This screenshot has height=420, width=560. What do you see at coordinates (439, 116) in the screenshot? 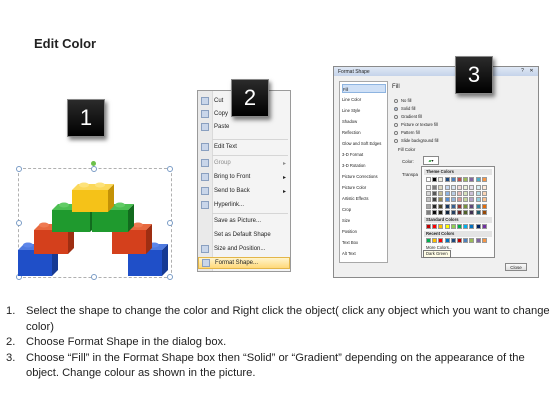
I see `radio-gradient-fill: Gradient fill` at bounding box center [439, 116].